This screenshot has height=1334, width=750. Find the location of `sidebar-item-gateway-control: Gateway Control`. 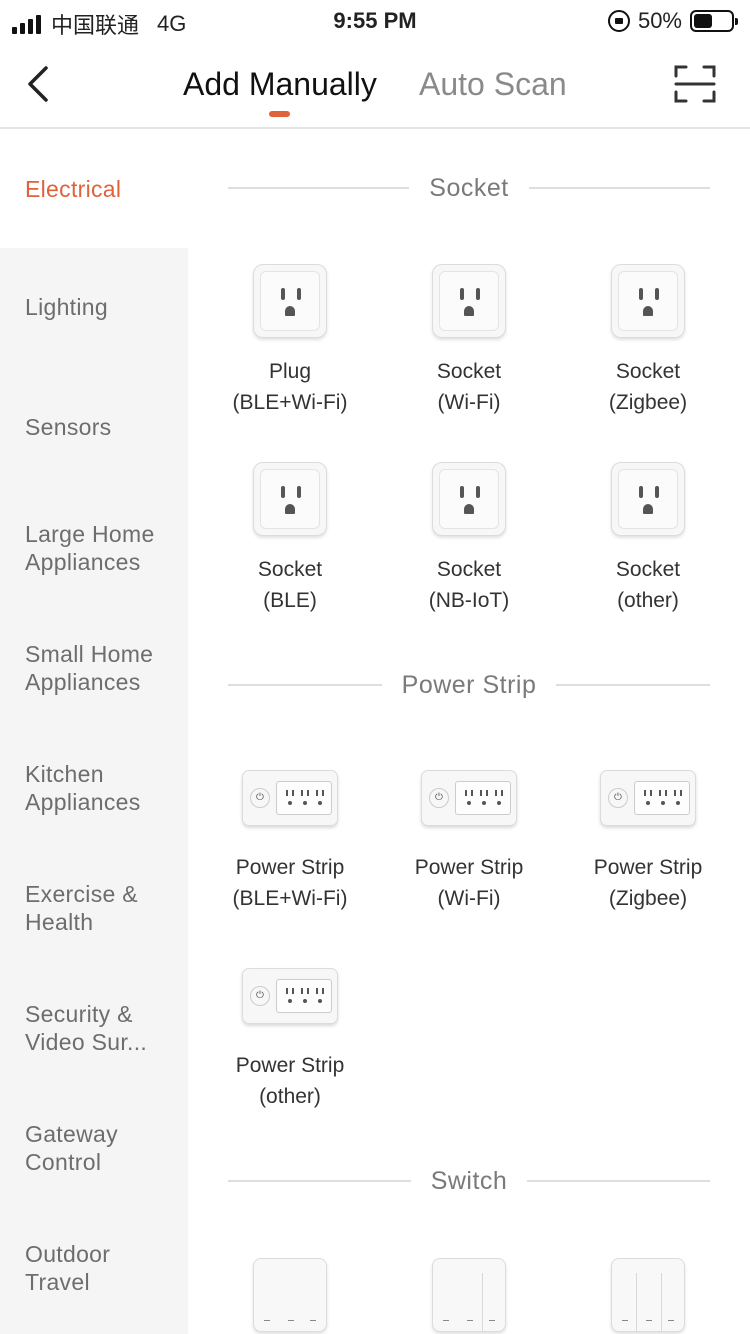

sidebar-item-gateway-control: Gateway Control is located at coordinates (75, 1148).